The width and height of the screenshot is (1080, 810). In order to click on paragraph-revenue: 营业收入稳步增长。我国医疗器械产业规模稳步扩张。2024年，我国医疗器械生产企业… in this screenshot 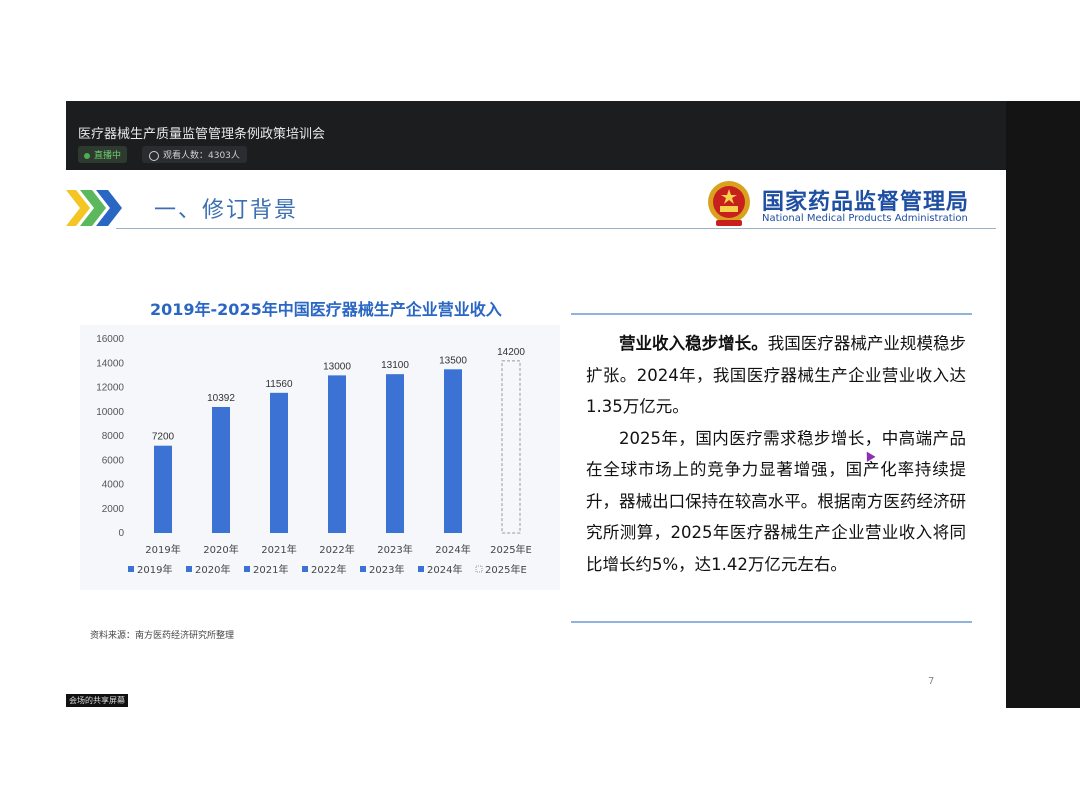, I will do `click(776, 375)`.